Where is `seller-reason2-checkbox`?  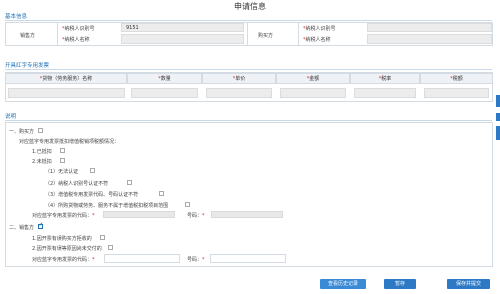
seller-reason2-checkbox is located at coordinates (110, 247).